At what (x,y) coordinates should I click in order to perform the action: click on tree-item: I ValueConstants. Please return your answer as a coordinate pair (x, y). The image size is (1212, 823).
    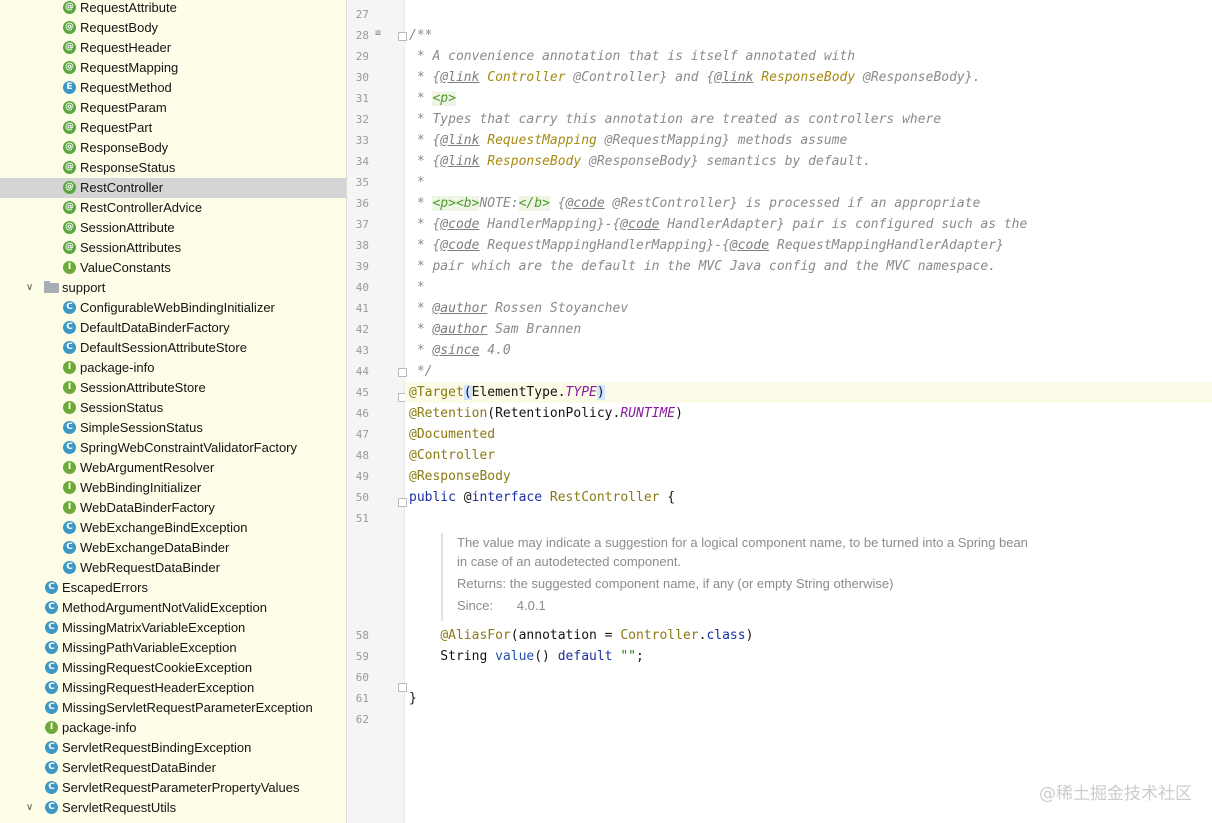
    Looking at the image, I should click on (173, 268).